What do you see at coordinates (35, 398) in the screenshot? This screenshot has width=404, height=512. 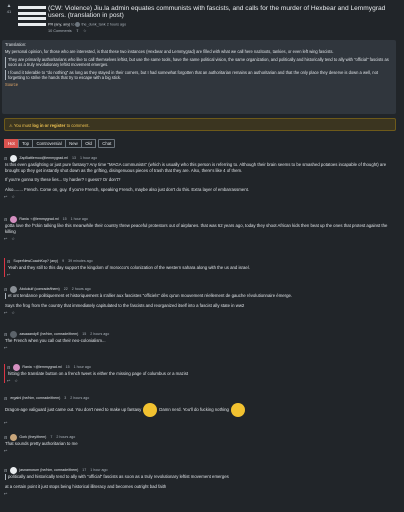 I see `comment-author: ergalnl (he/him, comrade/them)` at bounding box center [35, 398].